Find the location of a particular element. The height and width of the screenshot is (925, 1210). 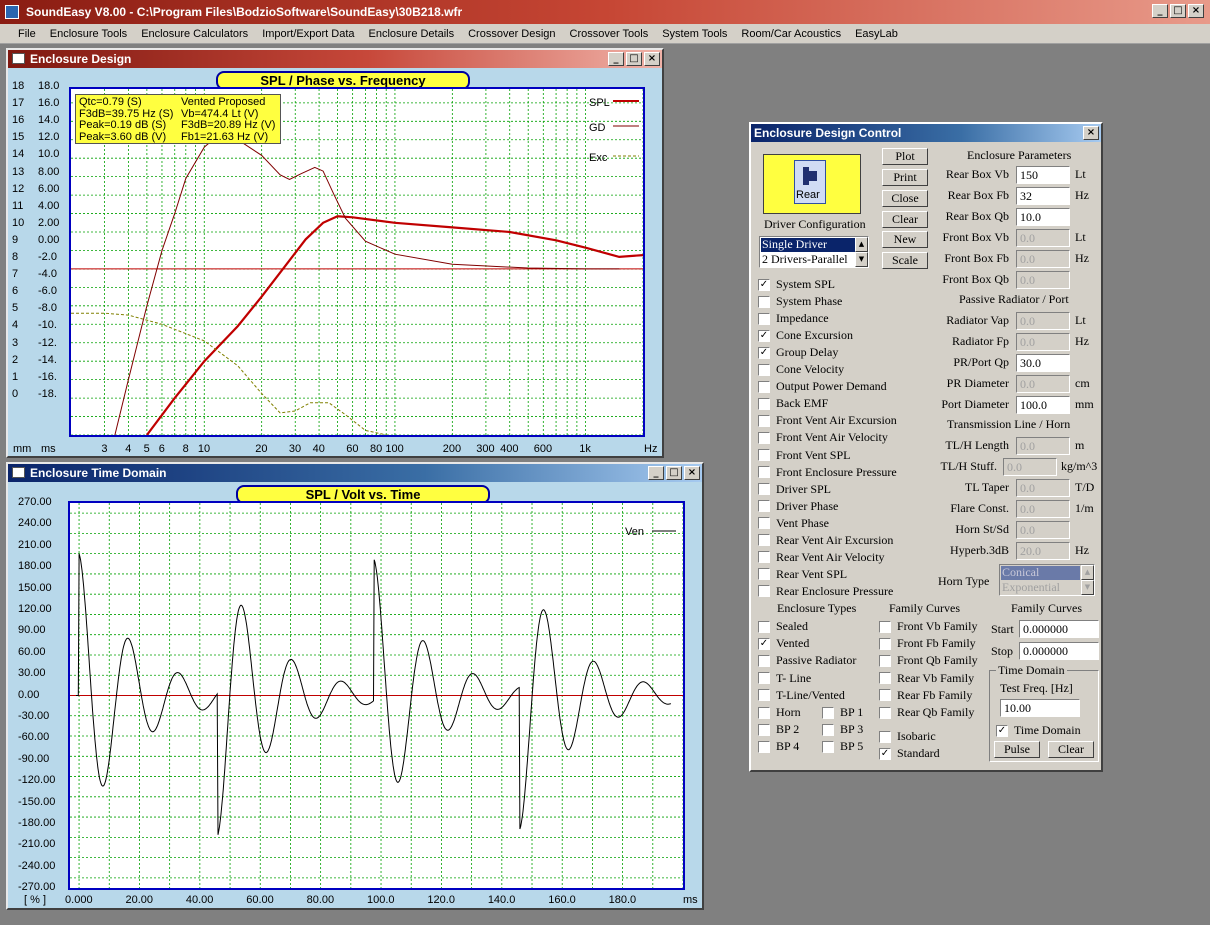

driver-config-list: Single Driver 2 Drivers-Parallel ▲ ▼ is located at coordinates (814, 252).